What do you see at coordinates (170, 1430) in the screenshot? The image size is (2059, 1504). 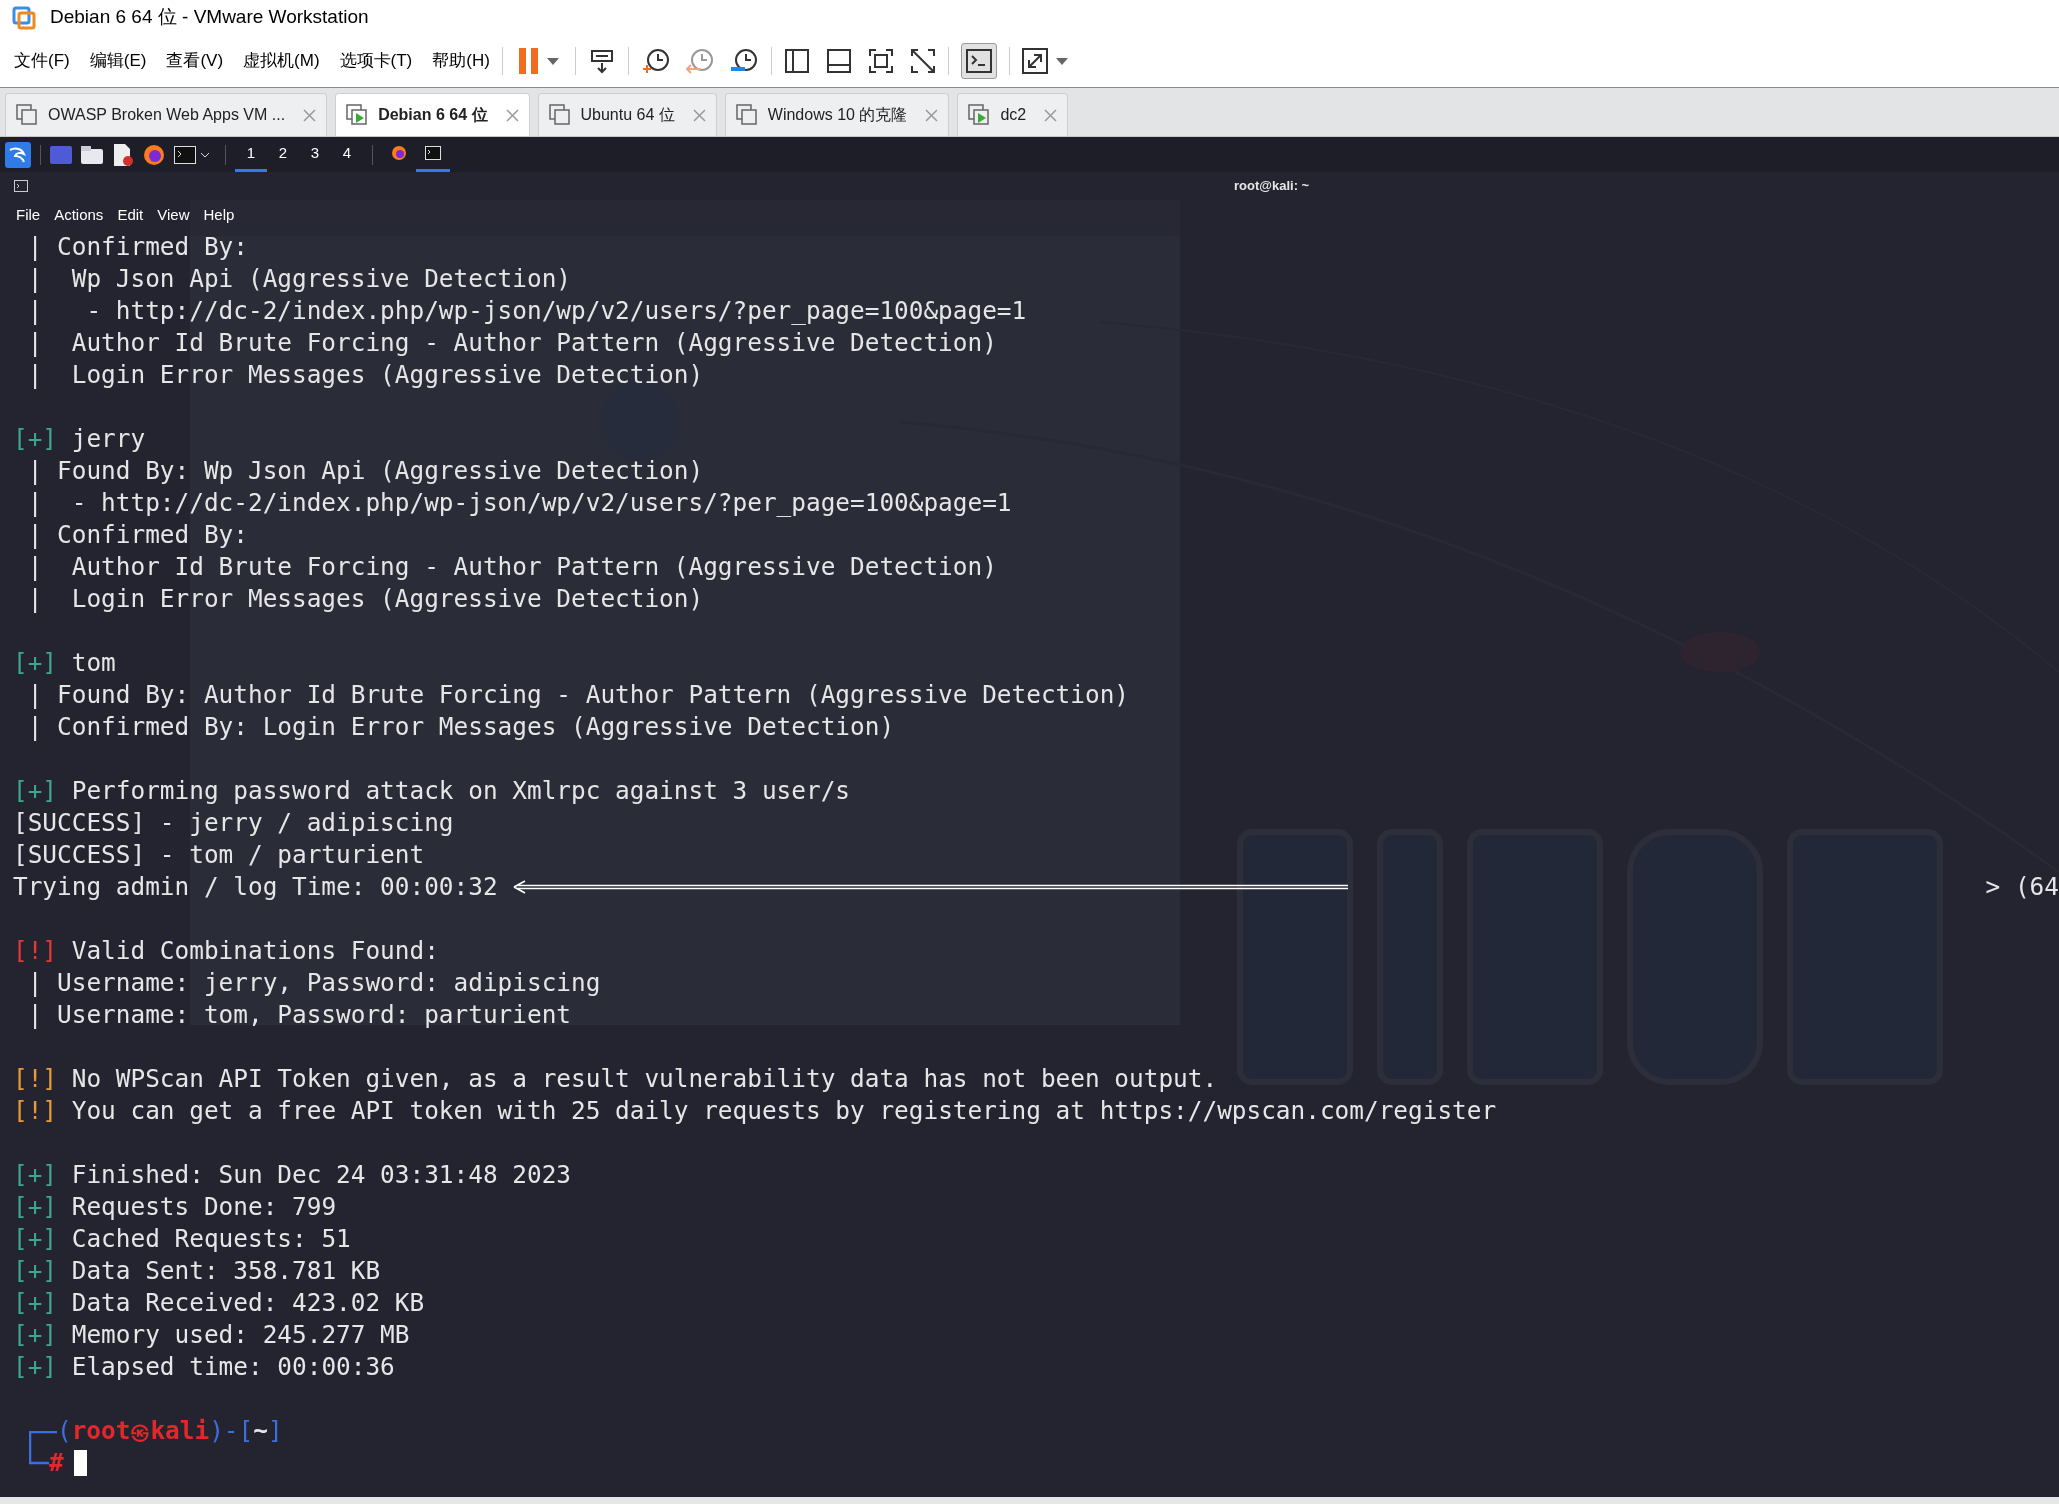 I see `shell-prompt: (root㉿kali)-[~]` at bounding box center [170, 1430].